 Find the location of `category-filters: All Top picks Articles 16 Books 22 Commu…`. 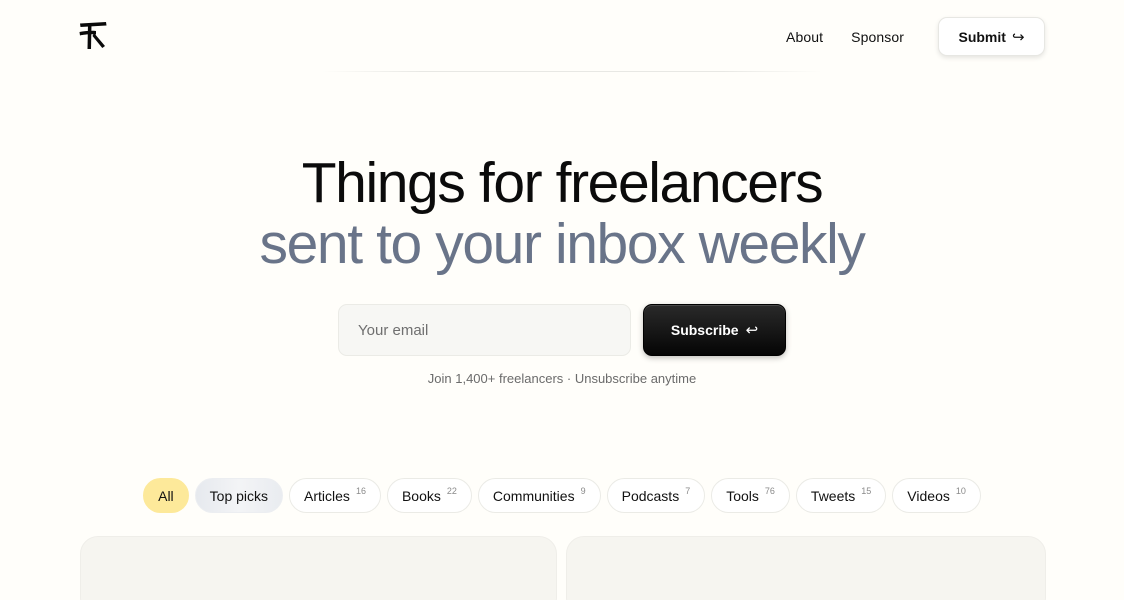

category-filters: All Top picks Articles 16 Books 22 Commu… is located at coordinates (562, 495).